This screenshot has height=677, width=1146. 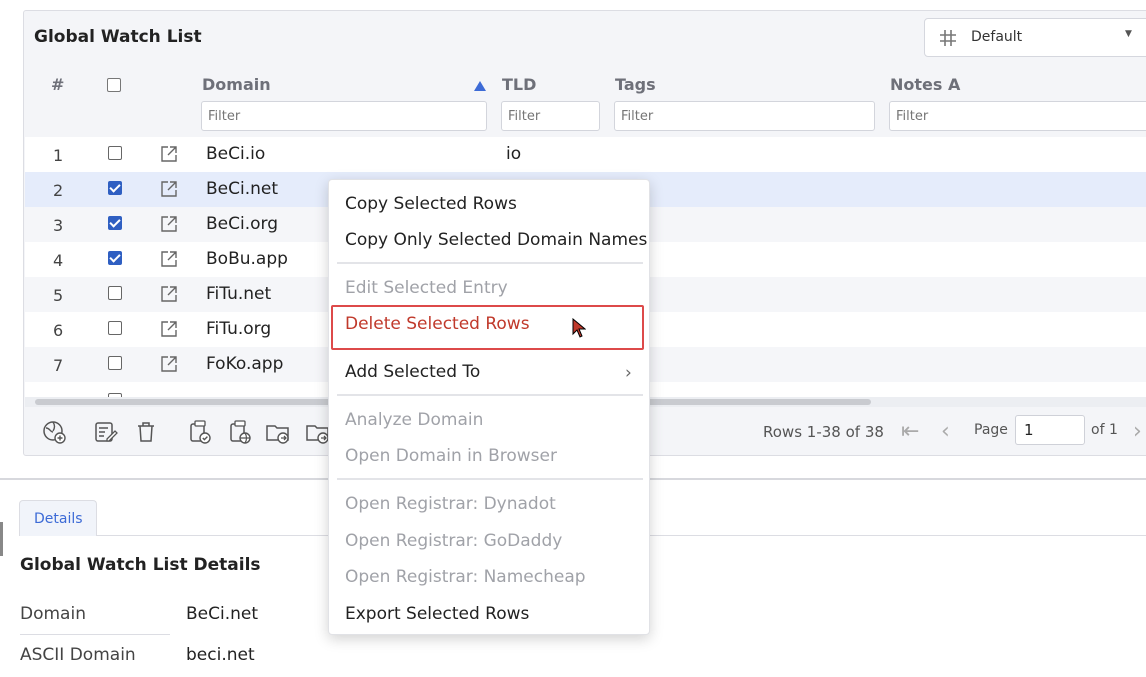 What do you see at coordinates (236, 154) in the screenshot?
I see `row-domain: BeCi.io` at bounding box center [236, 154].